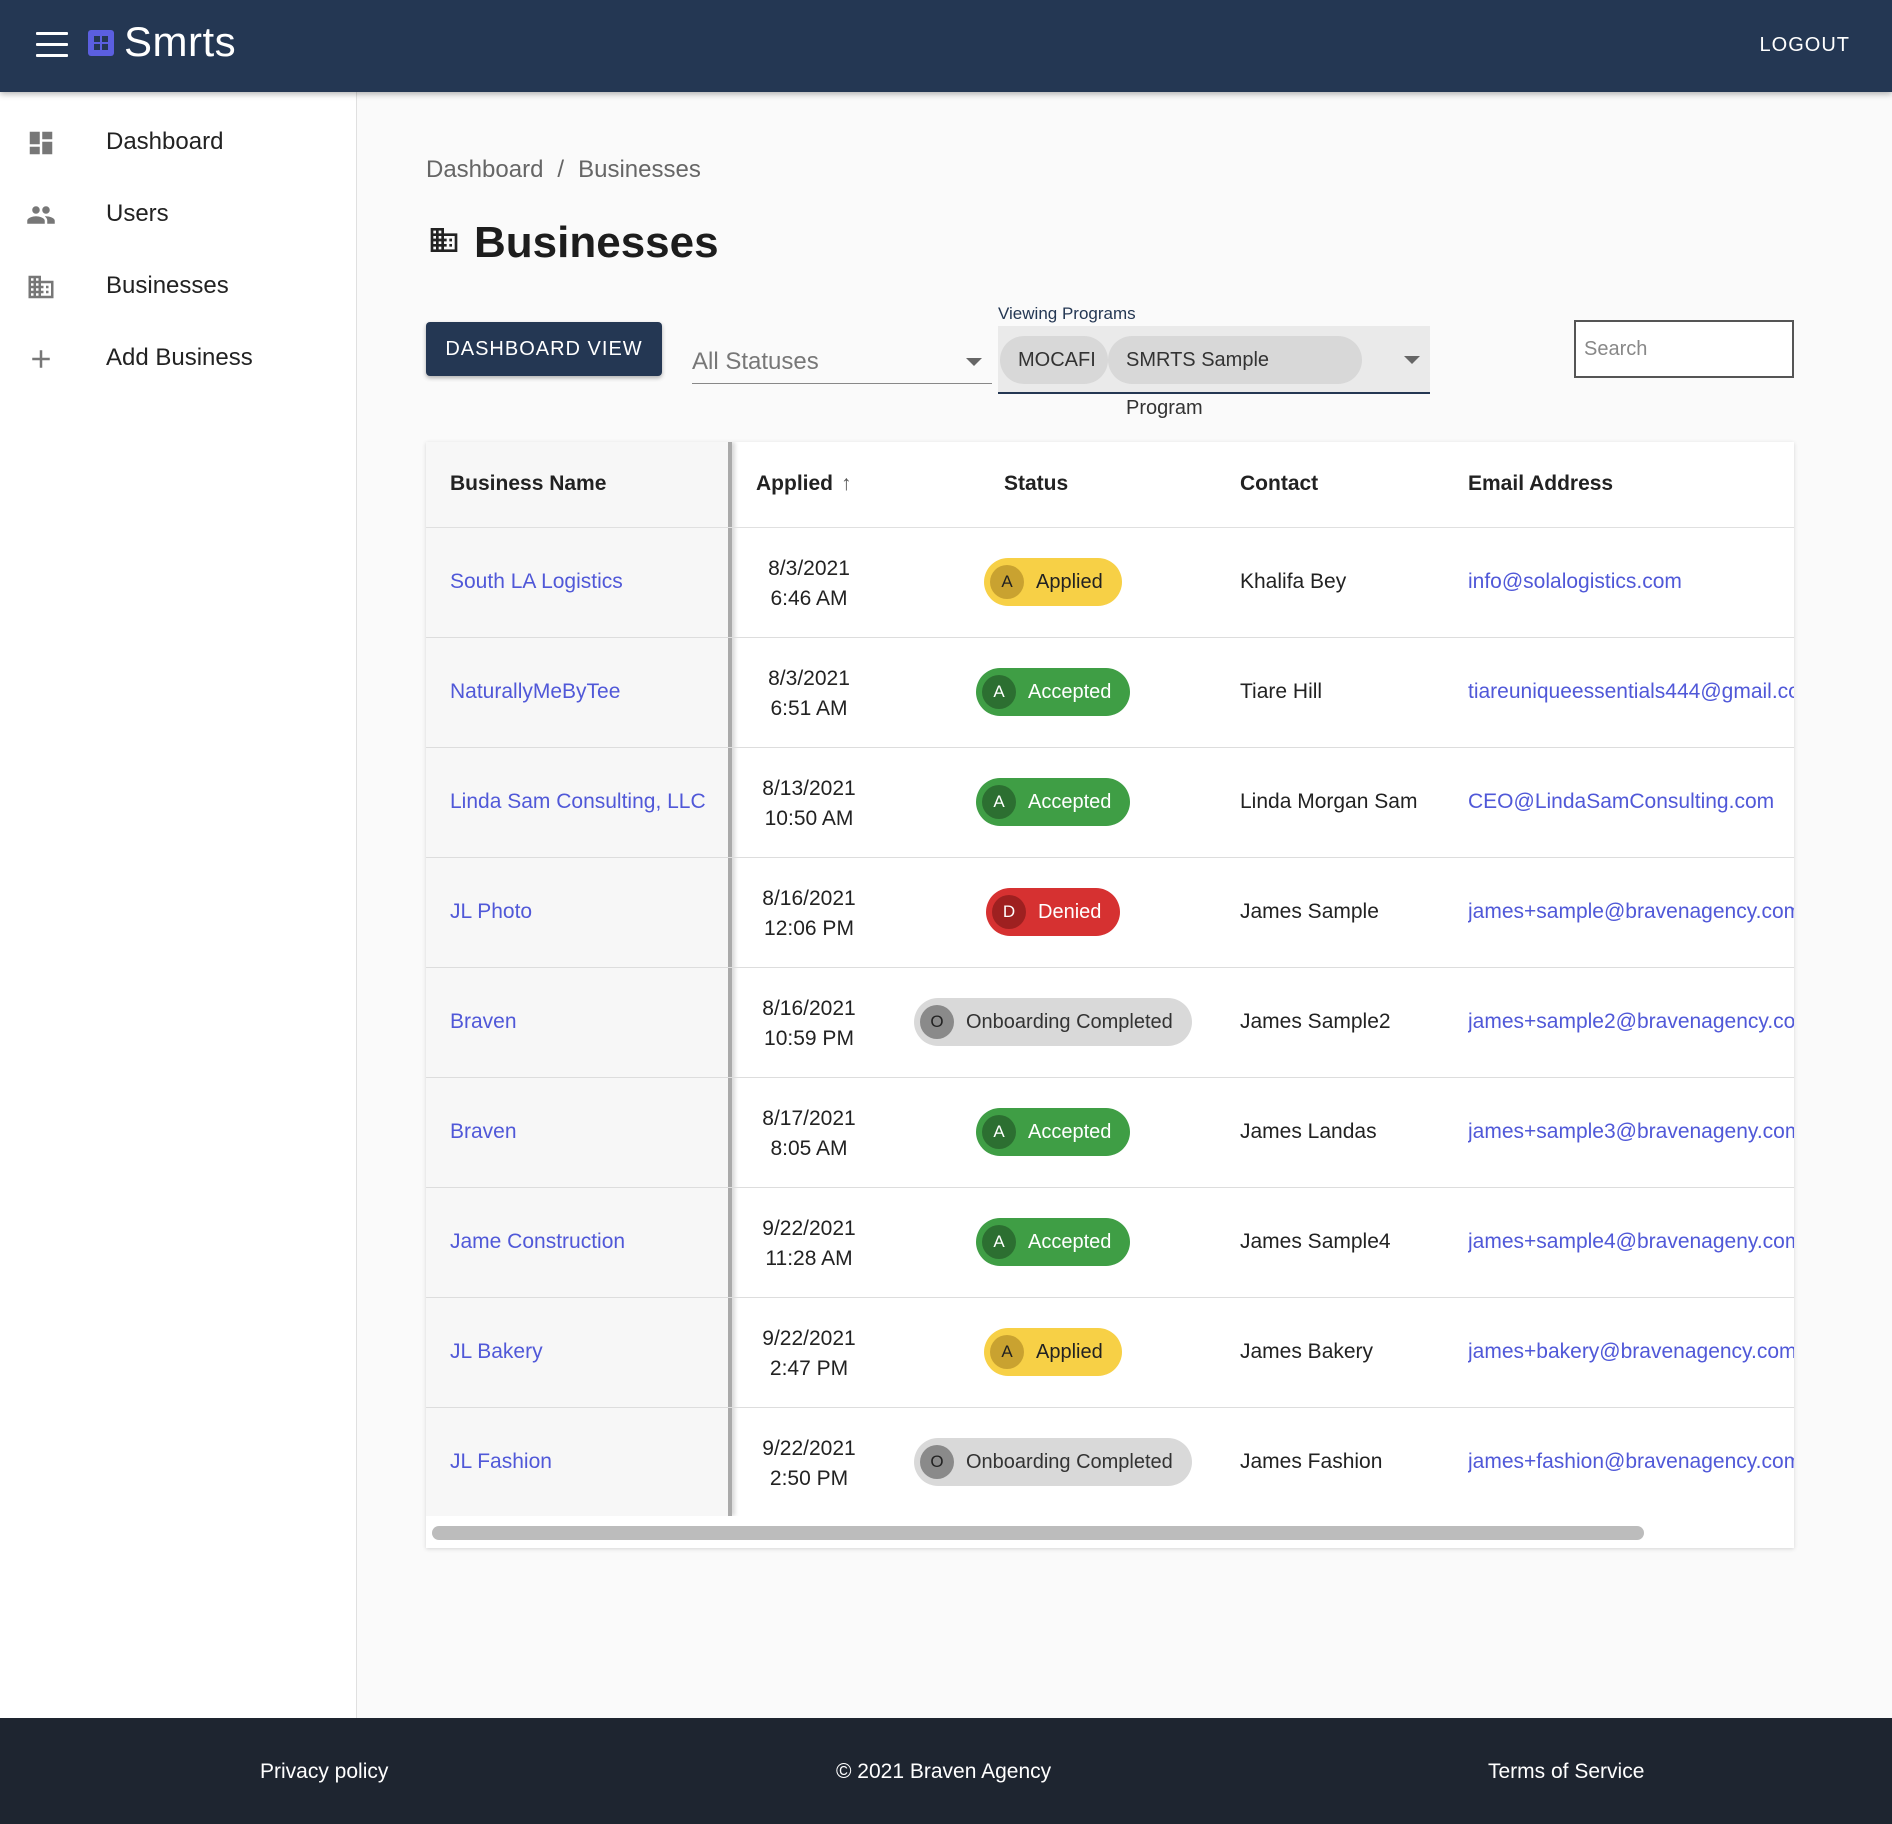 This screenshot has width=1892, height=1824. What do you see at coordinates (1054, 360) in the screenshot?
I see `program-chip: MOCAFI` at bounding box center [1054, 360].